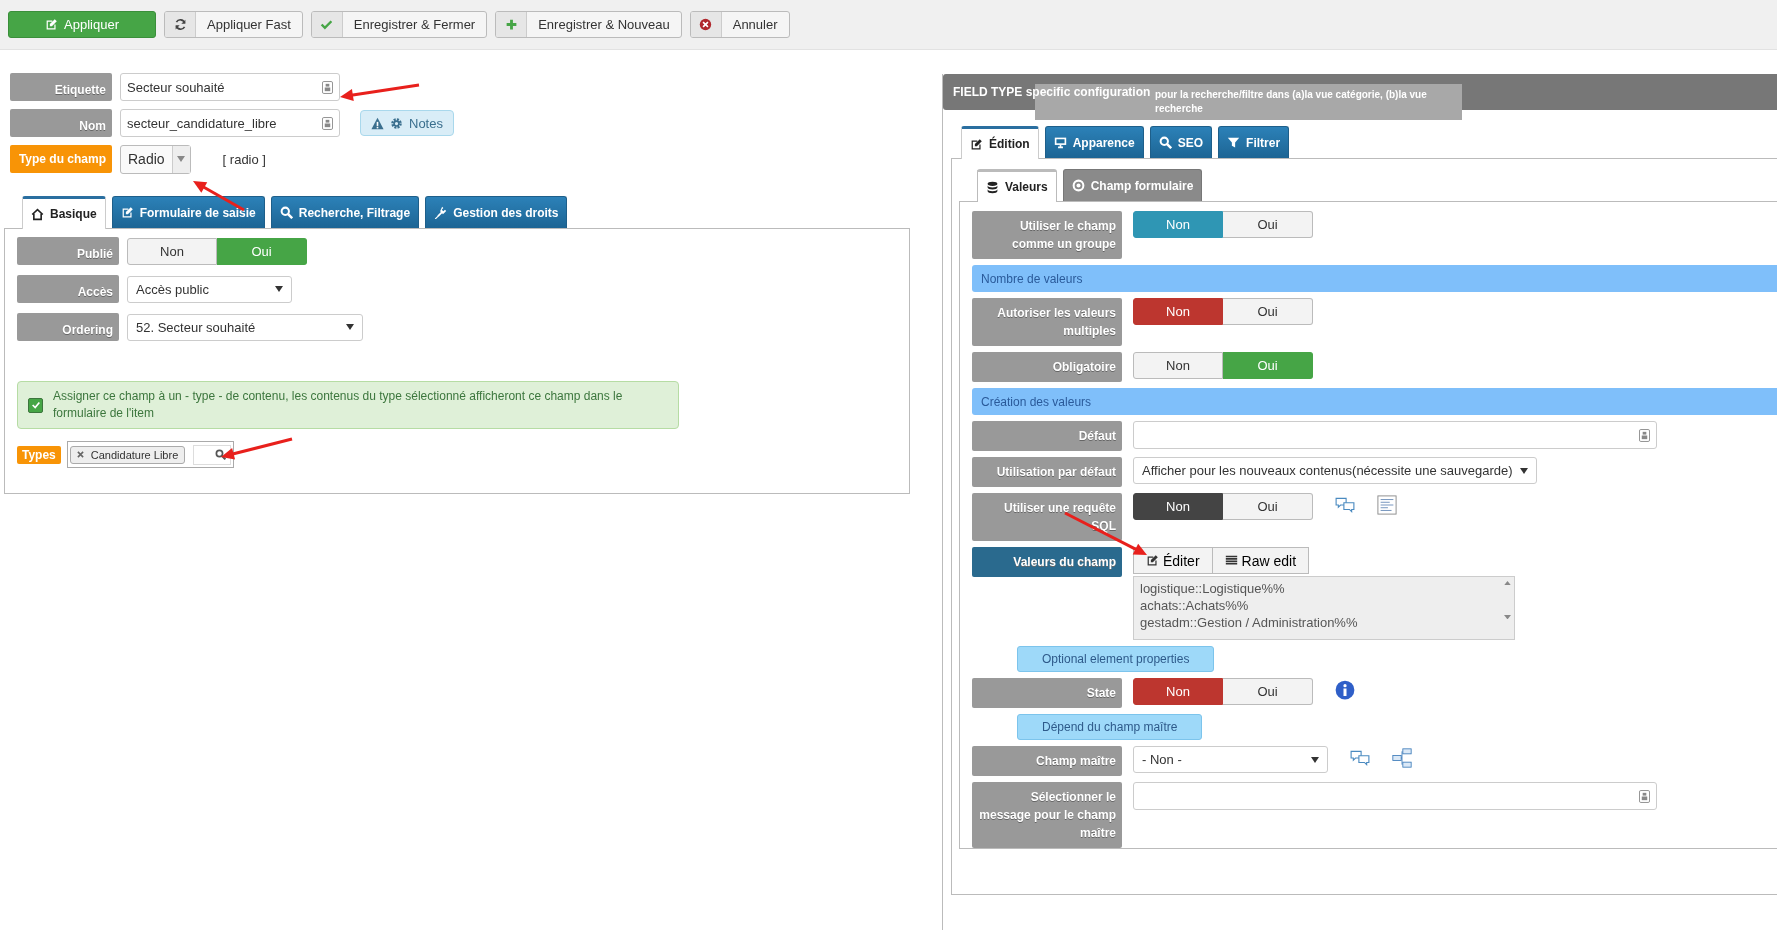 This screenshot has height=930, width=1777. Describe the element at coordinates (1195, 605) in the screenshot. I see `value-line: achats::Achats%%` at that location.